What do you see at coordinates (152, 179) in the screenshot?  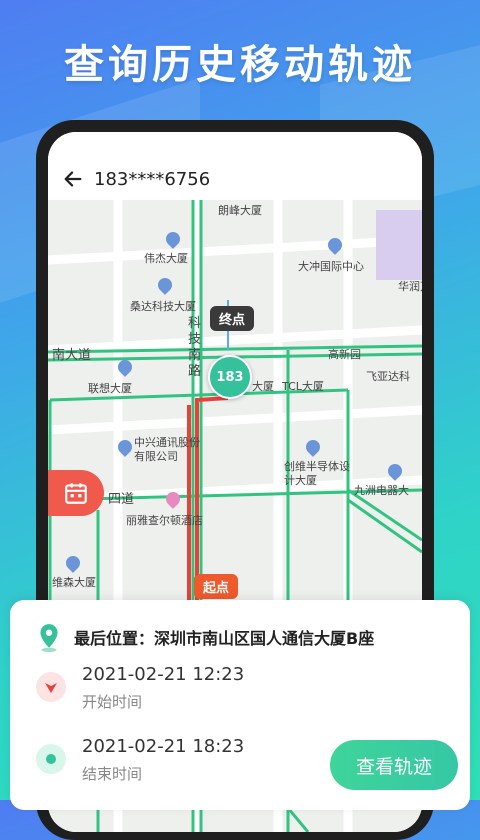 I see `phone-number: 183****6756` at bounding box center [152, 179].